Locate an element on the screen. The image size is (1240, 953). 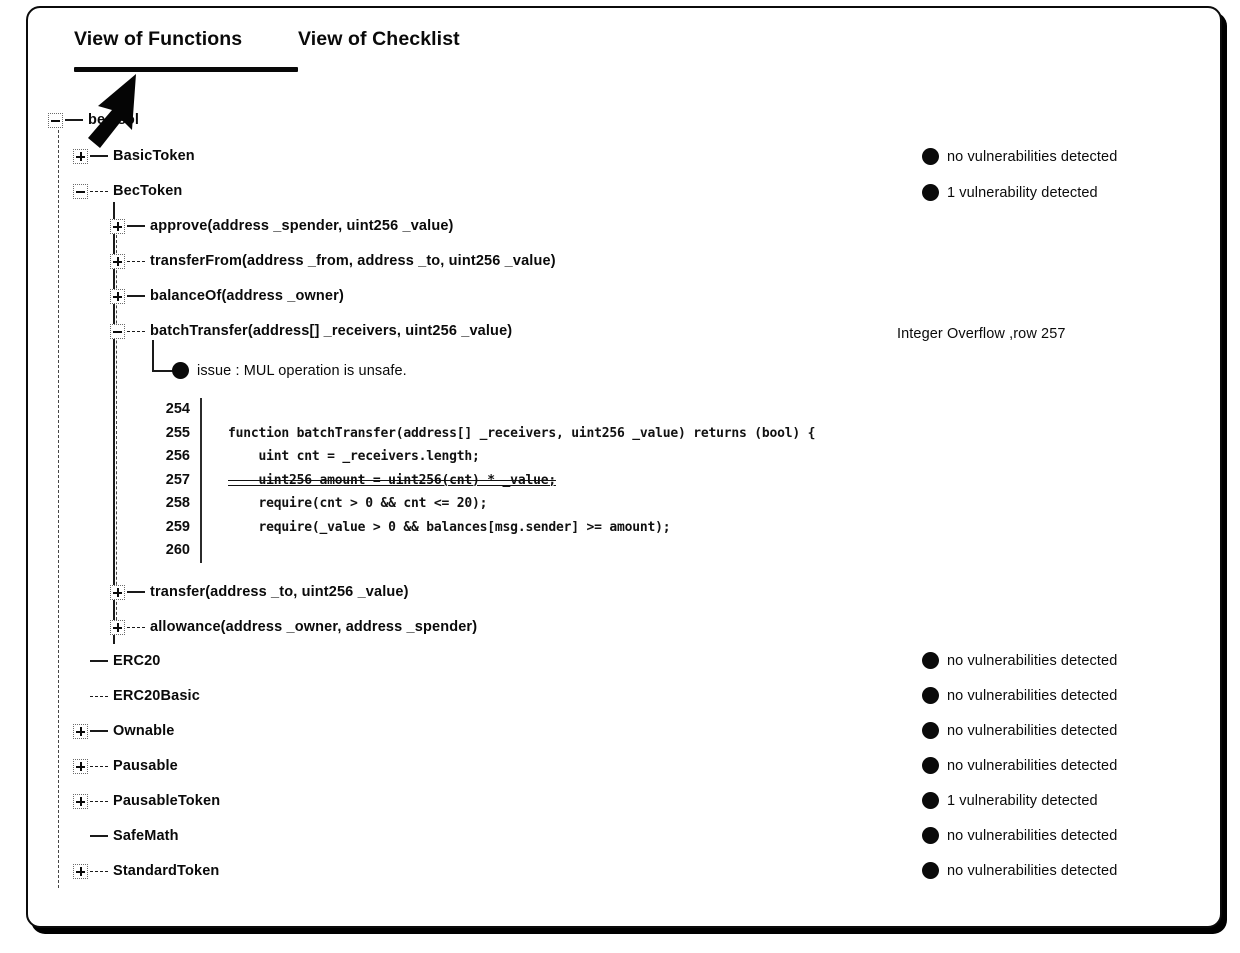
expander-standardtoken is located at coordinates (80, 871).